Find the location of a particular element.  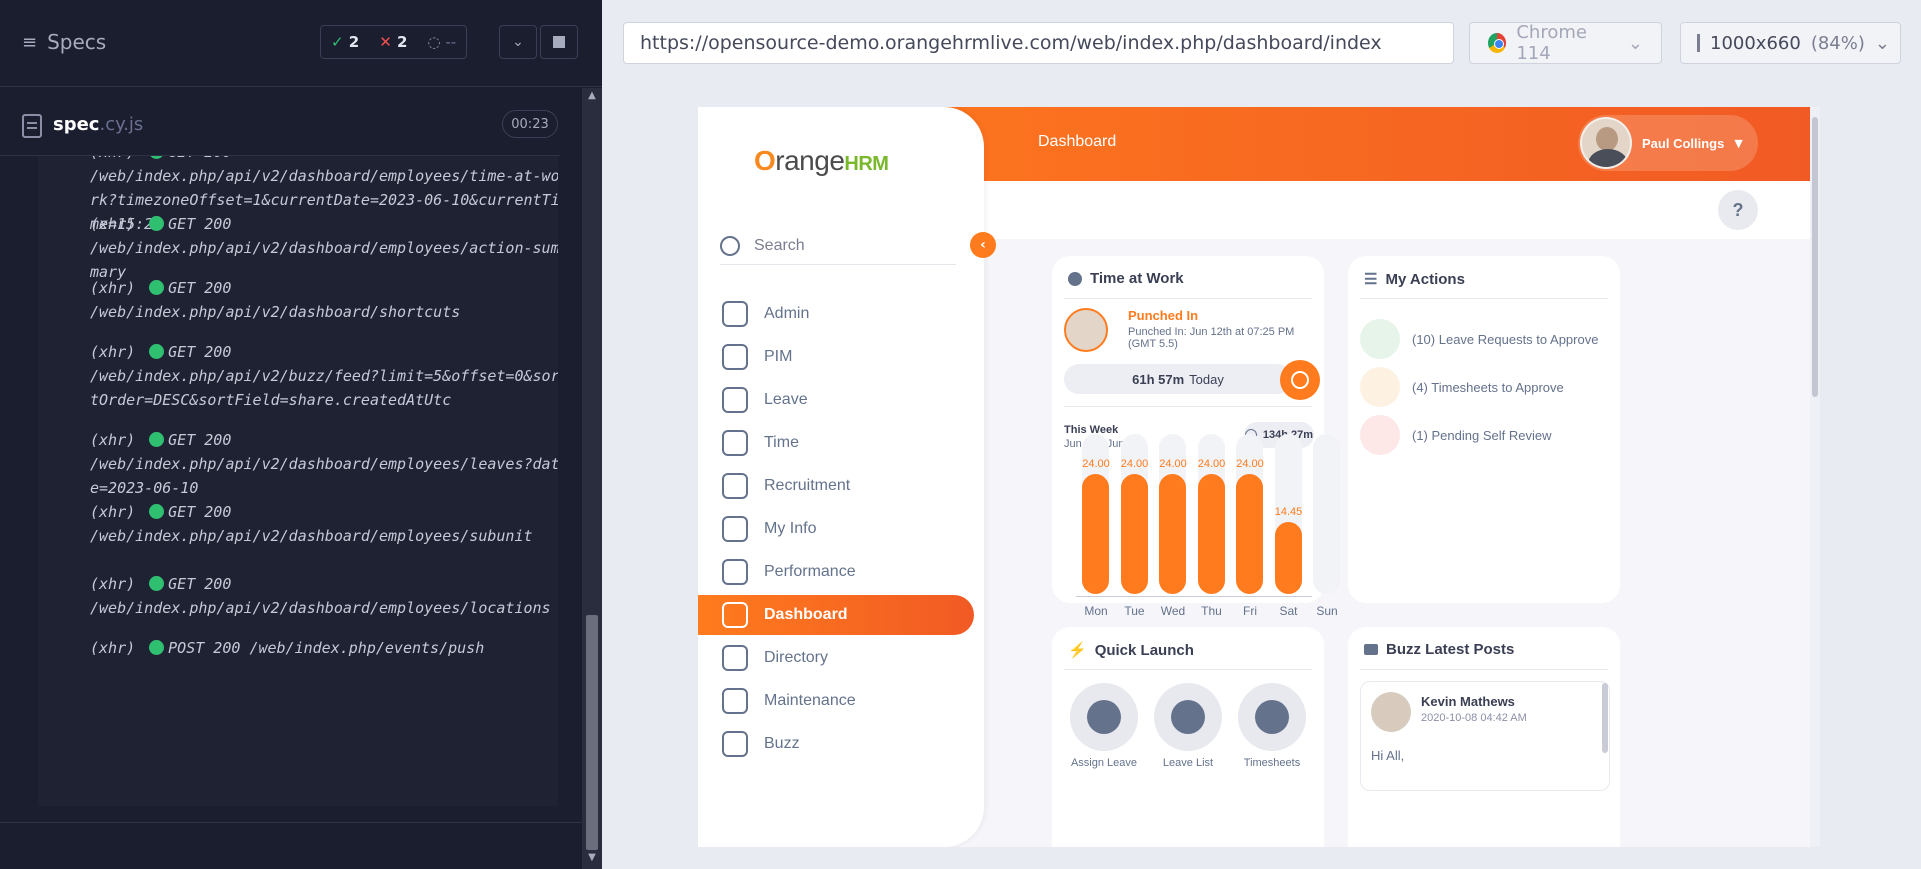

sidebar-item-label: Directory is located at coordinates (796, 657).